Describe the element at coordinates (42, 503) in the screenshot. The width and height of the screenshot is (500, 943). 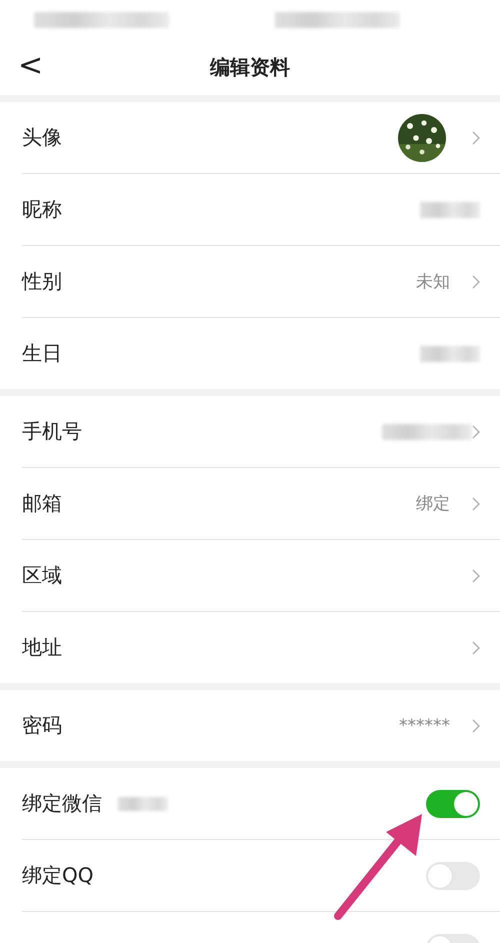
I see `row-label: 邮箱` at that location.